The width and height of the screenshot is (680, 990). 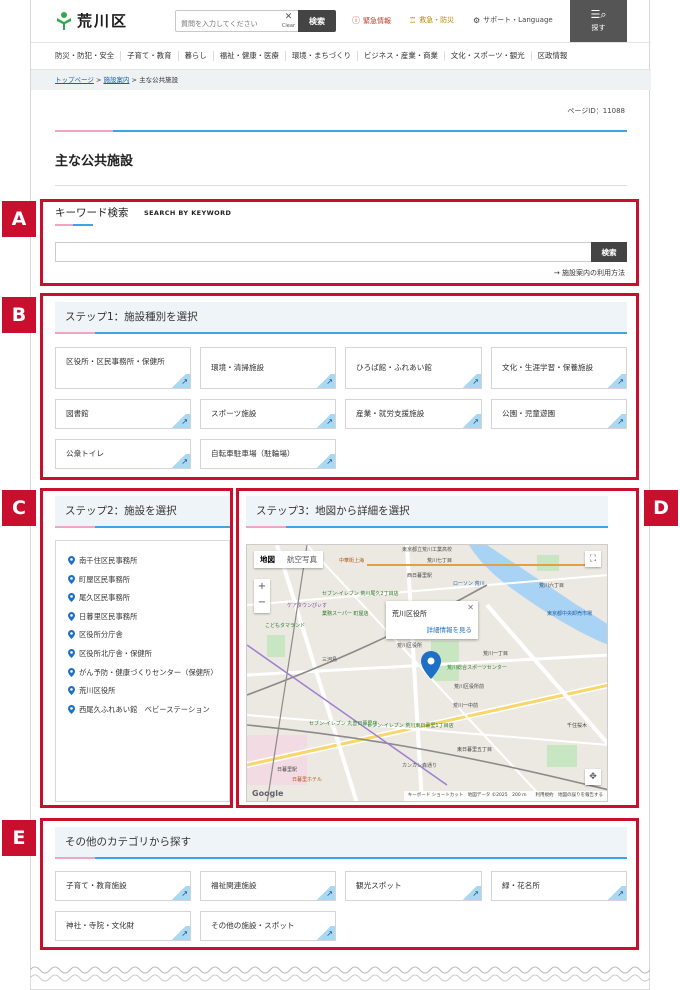 What do you see at coordinates (488, 56) in the screenshot?
I see `nav-item-culture: 文化・スポーツ・観光` at bounding box center [488, 56].